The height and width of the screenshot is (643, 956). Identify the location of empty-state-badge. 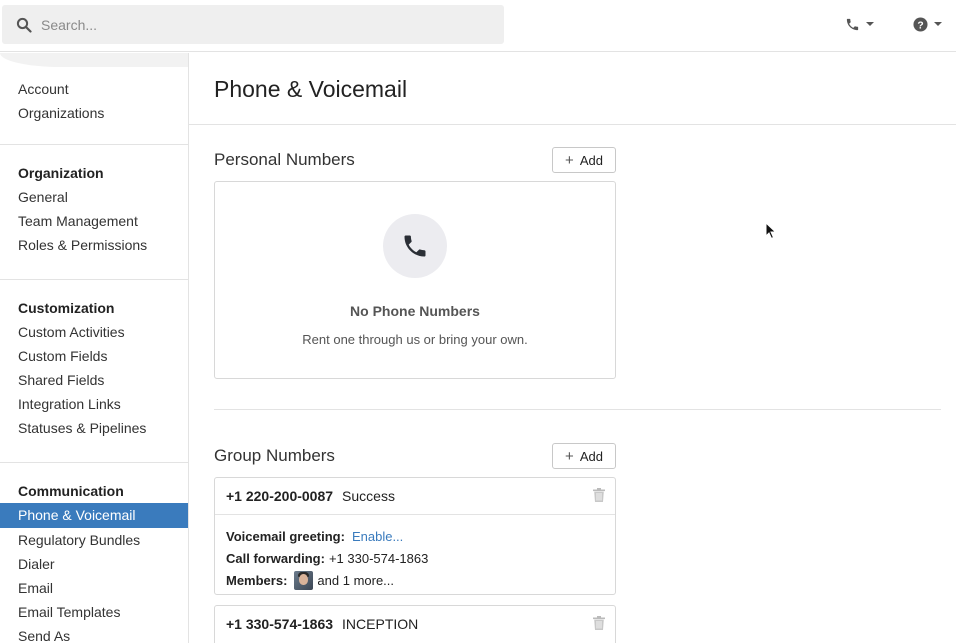
(415, 246).